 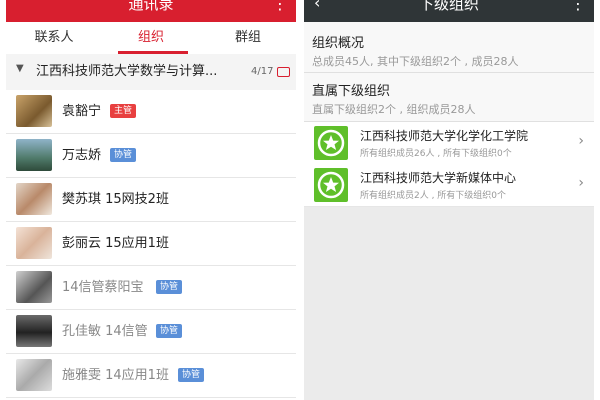 I want to click on list-item: 施雅雯 14应用1班 协管, so click(x=151, y=376).